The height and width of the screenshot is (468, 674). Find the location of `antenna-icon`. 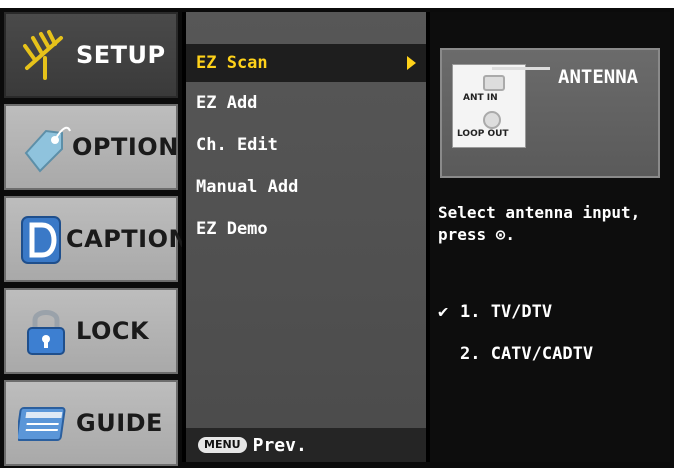

antenna-icon is located at coordinates (46, 55).